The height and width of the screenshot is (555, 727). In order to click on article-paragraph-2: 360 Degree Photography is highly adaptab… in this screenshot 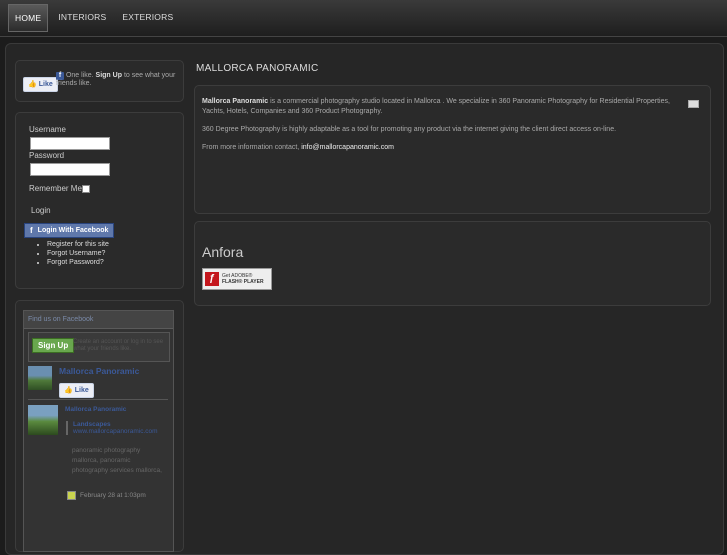, I will do `click(409, 129)`.